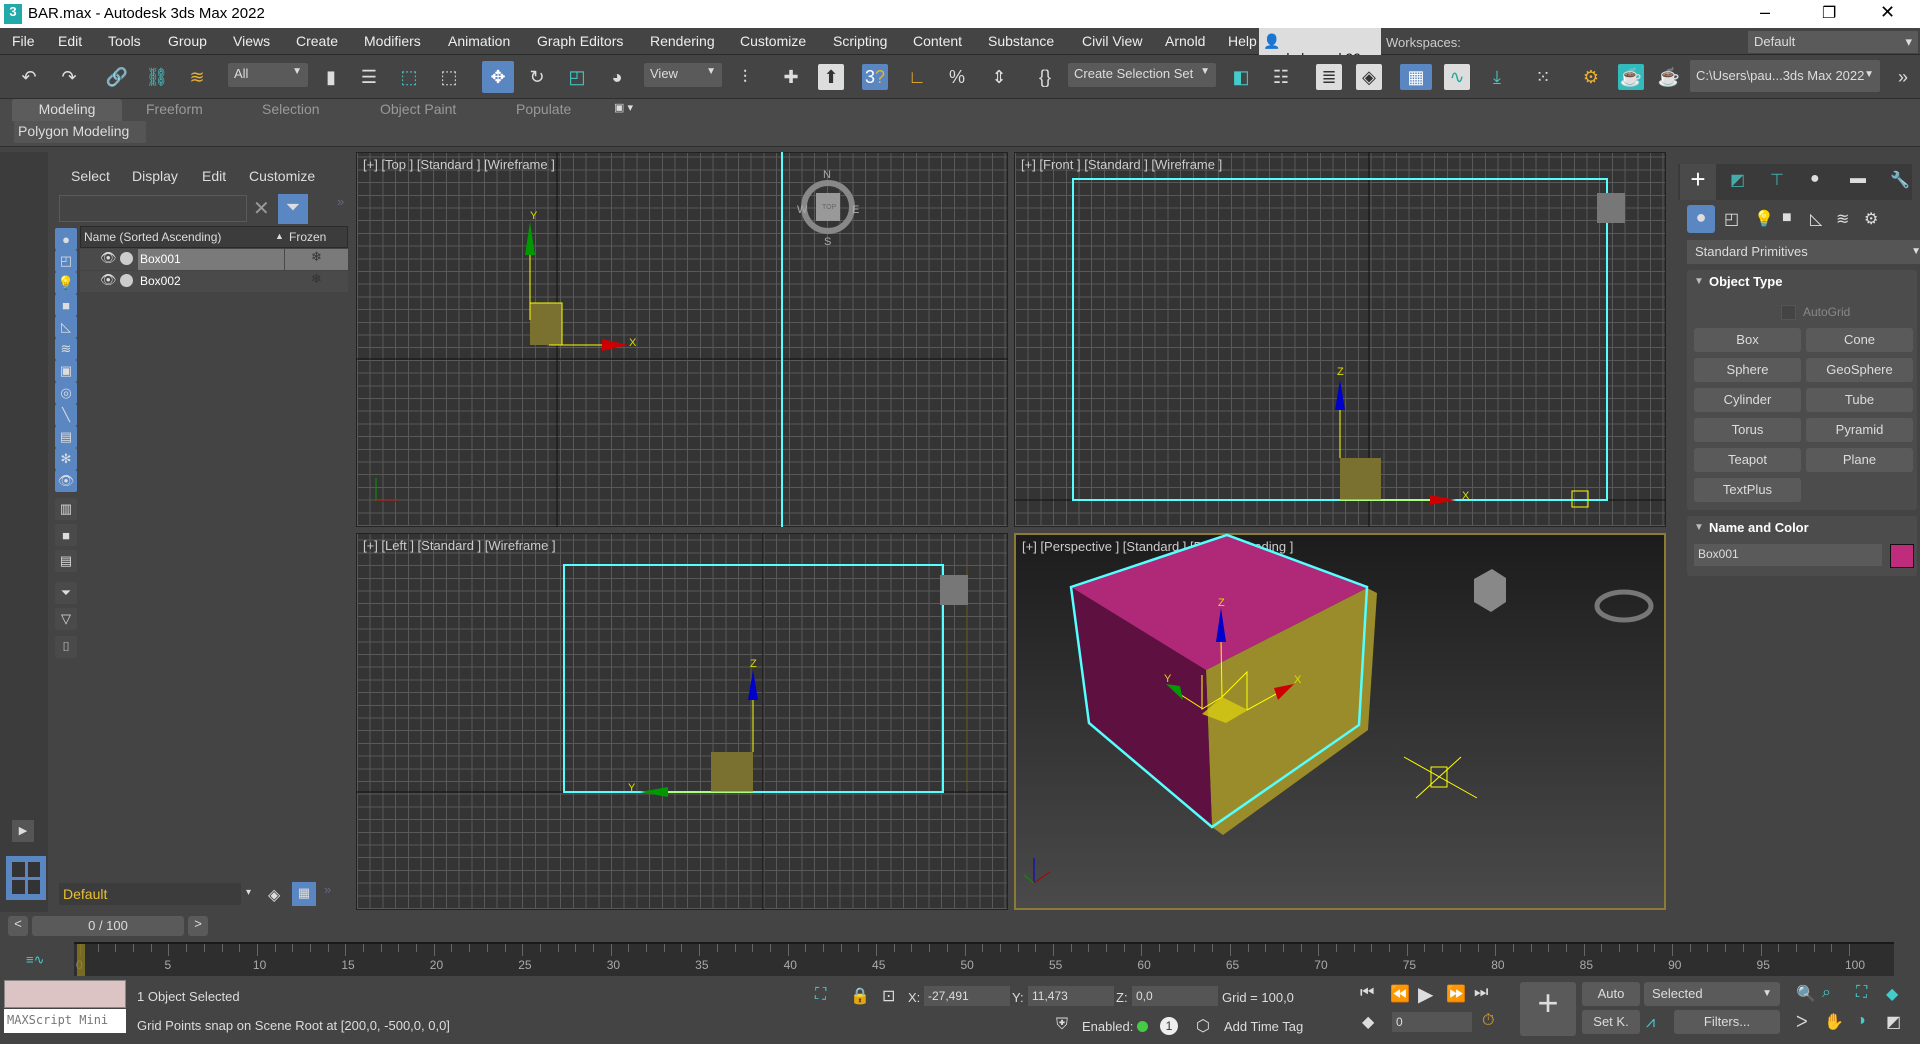  Describe the element at coordinates (1241, 77) in the screenshot. I see `mirror-icon: ◧` at that location.